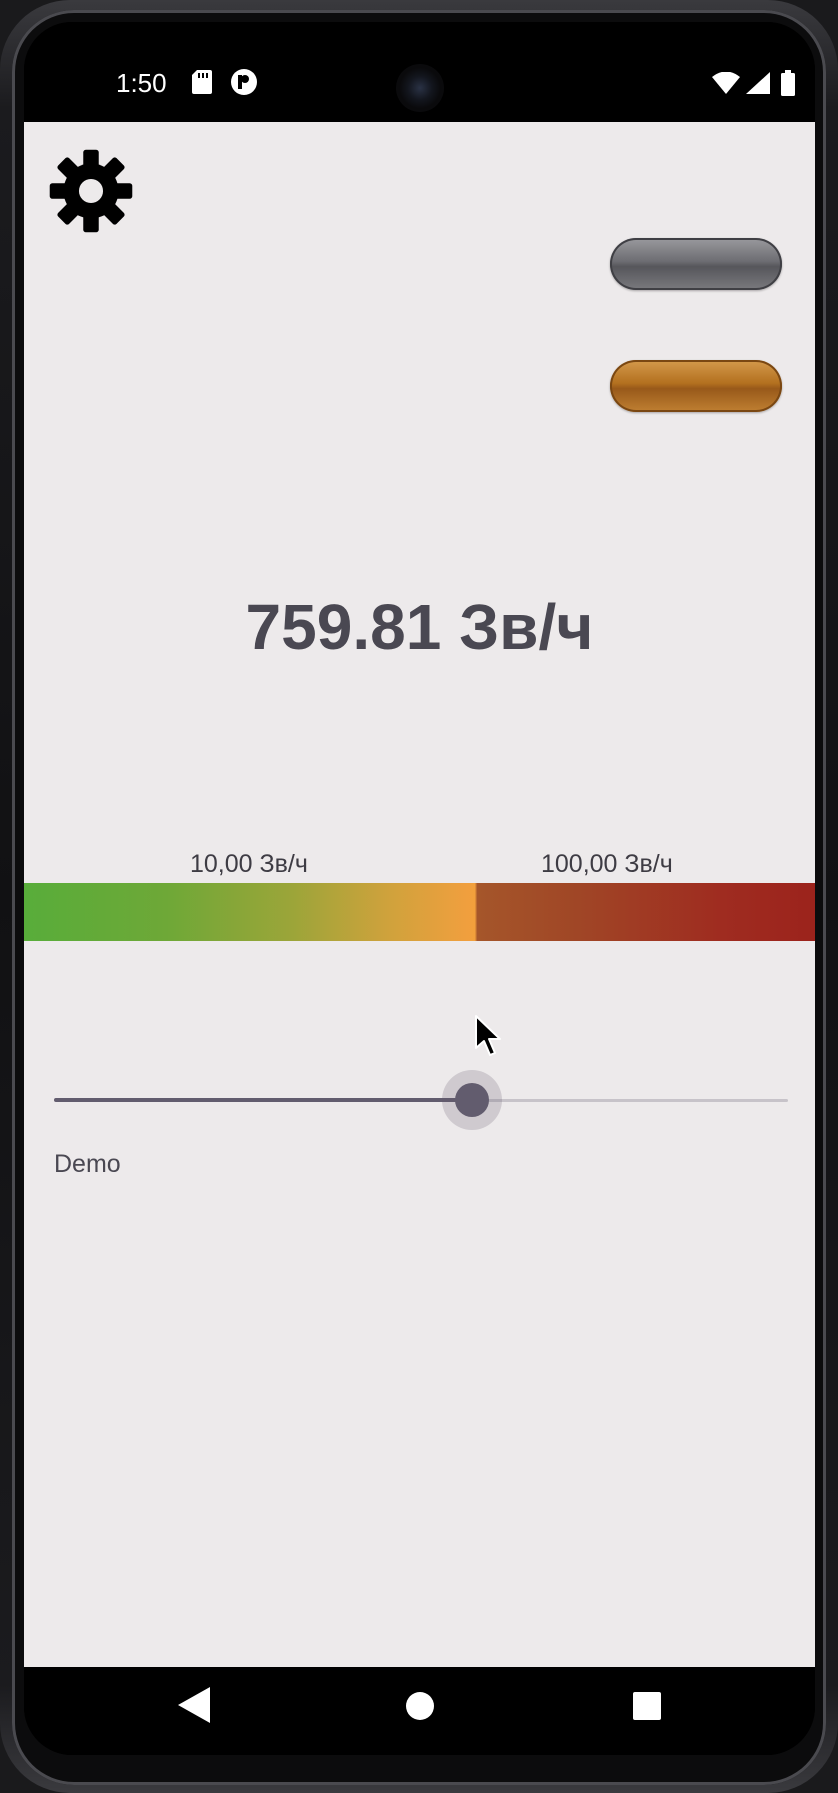 Image resolution: width=838 pixels, height=1793 pixels. What do you see at coordinates (696, 386) in the screenshot?
I see `orange-pill-button` at bounding box center [696, 386].